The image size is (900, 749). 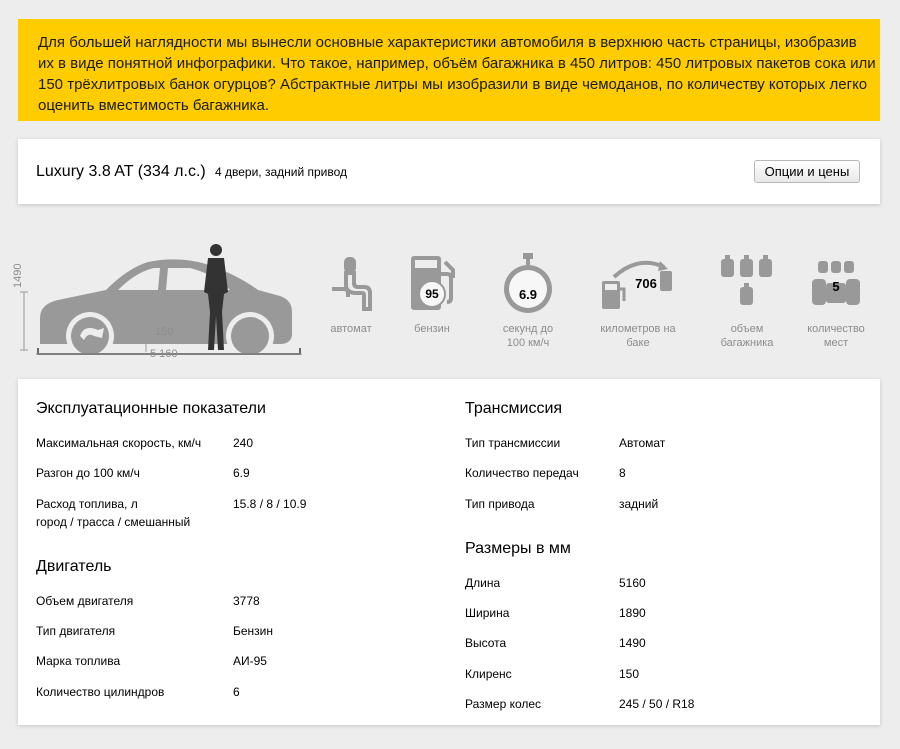 What do you see at coordinates (250, 661) in the screenshot?
I see `spec-value: АИ-95` at bounding box center [250, 661].